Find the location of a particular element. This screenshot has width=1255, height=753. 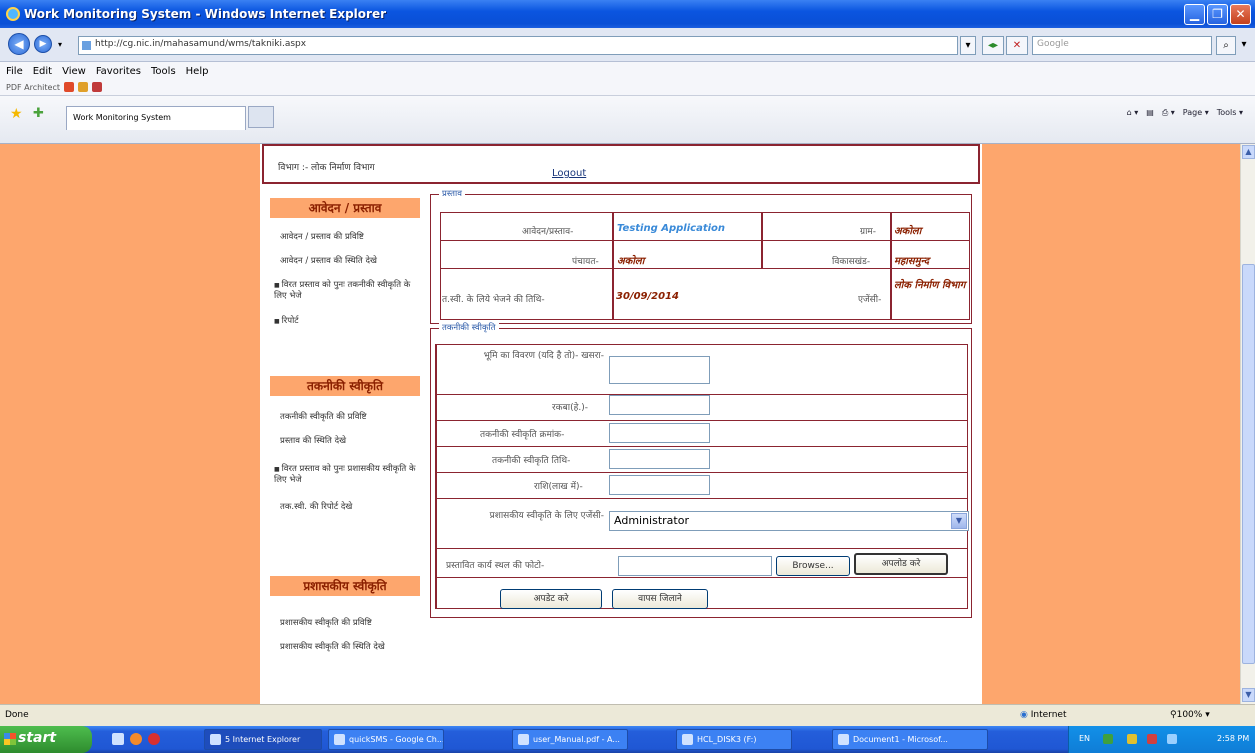

agency-value: लोक निर्माण विभाग is located at coordinates (930, 285).